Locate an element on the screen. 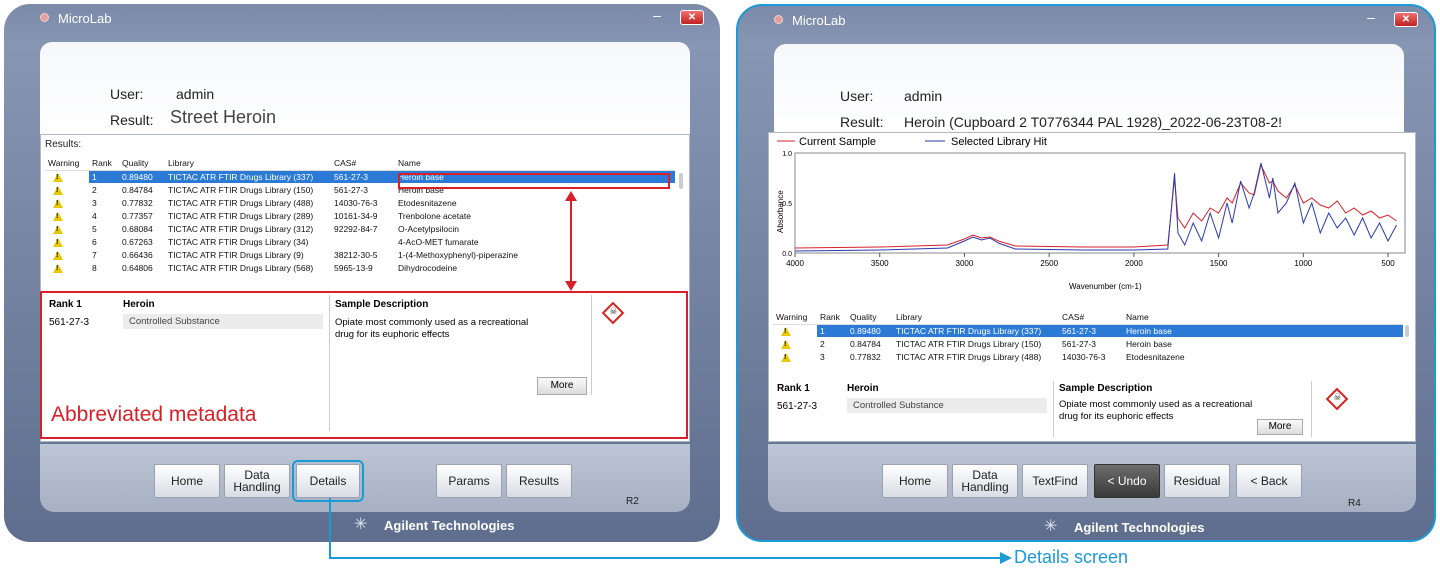 This screenshot has height=568, width=1440. details-screen-callout: Details screen is located at coordinates (1071, 557).